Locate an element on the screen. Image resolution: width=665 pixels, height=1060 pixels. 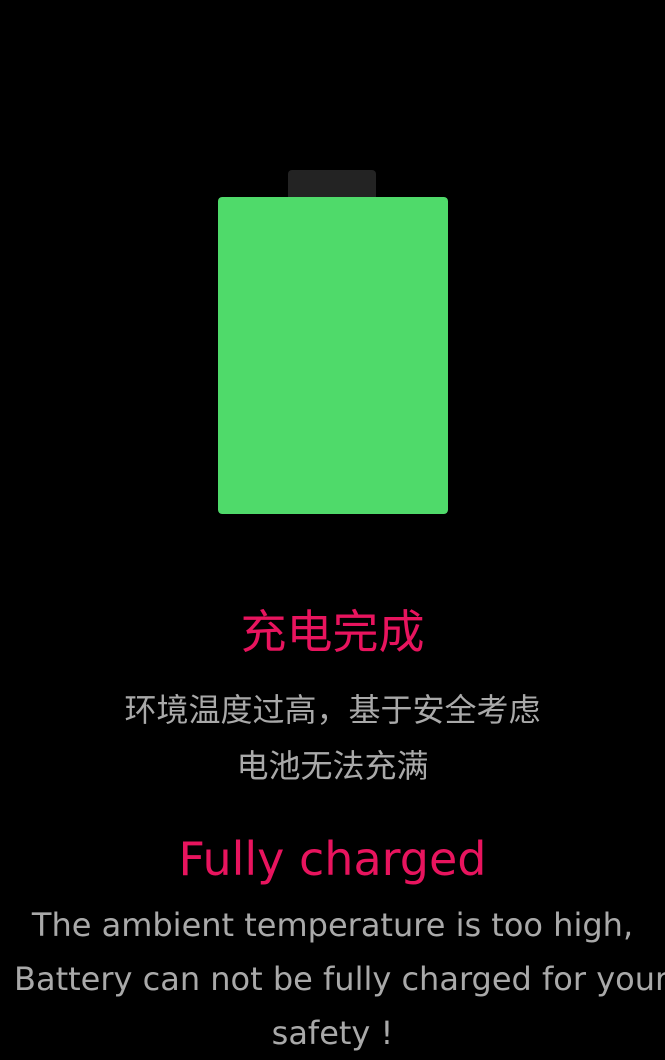
charge-status-title-cn: 充电完成 is located at coordinates (332, 632).